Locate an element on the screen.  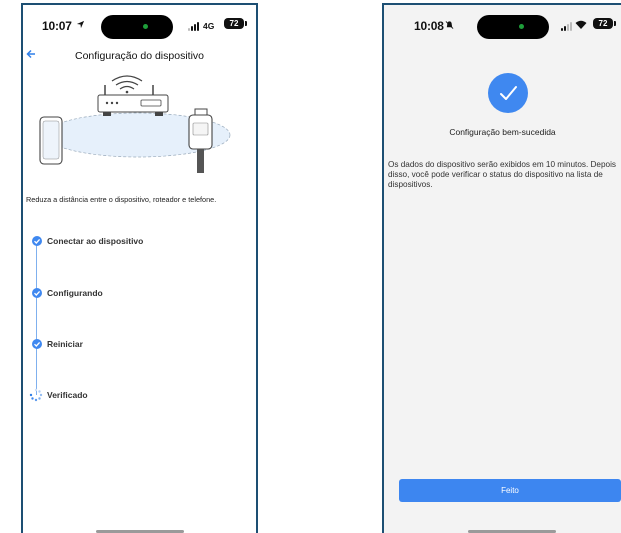
progress-line is located at coordinates (36, 319).